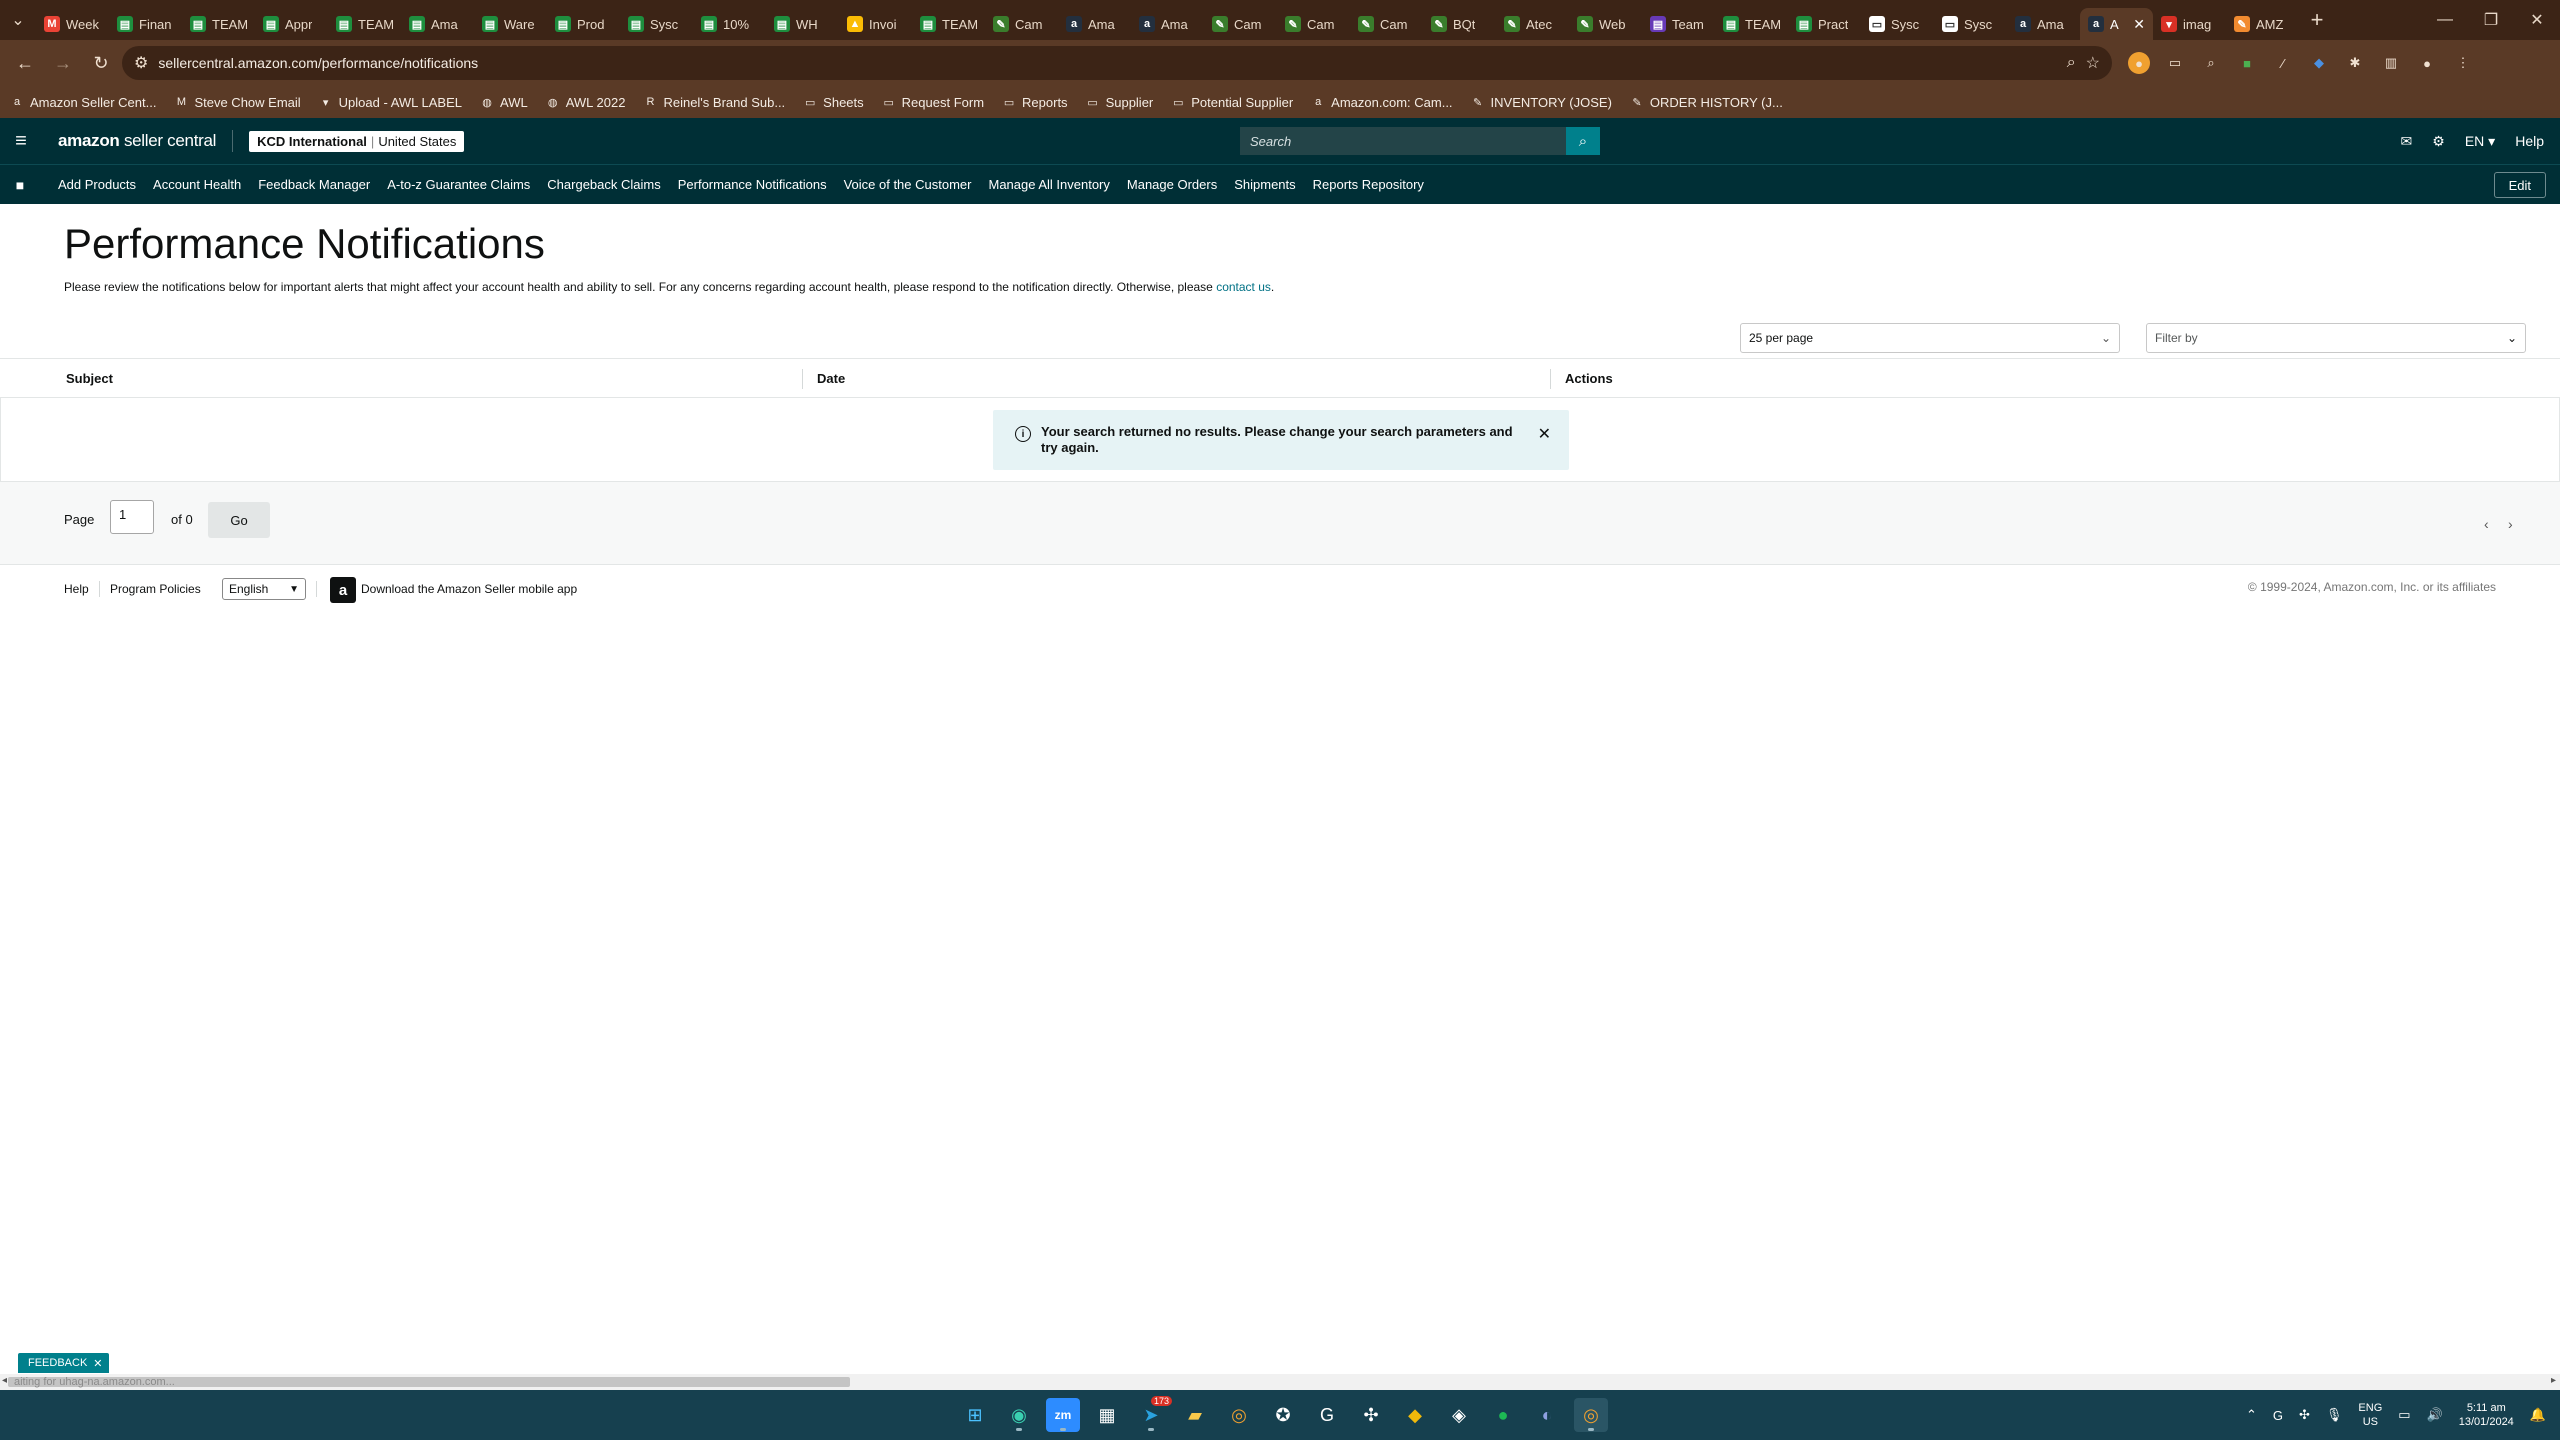  What do you see at coordinates (1232, 102) in the screenshot?
I see `bookmark-item: ▭ Potential Supplier` at bounding box center [1232, 102].